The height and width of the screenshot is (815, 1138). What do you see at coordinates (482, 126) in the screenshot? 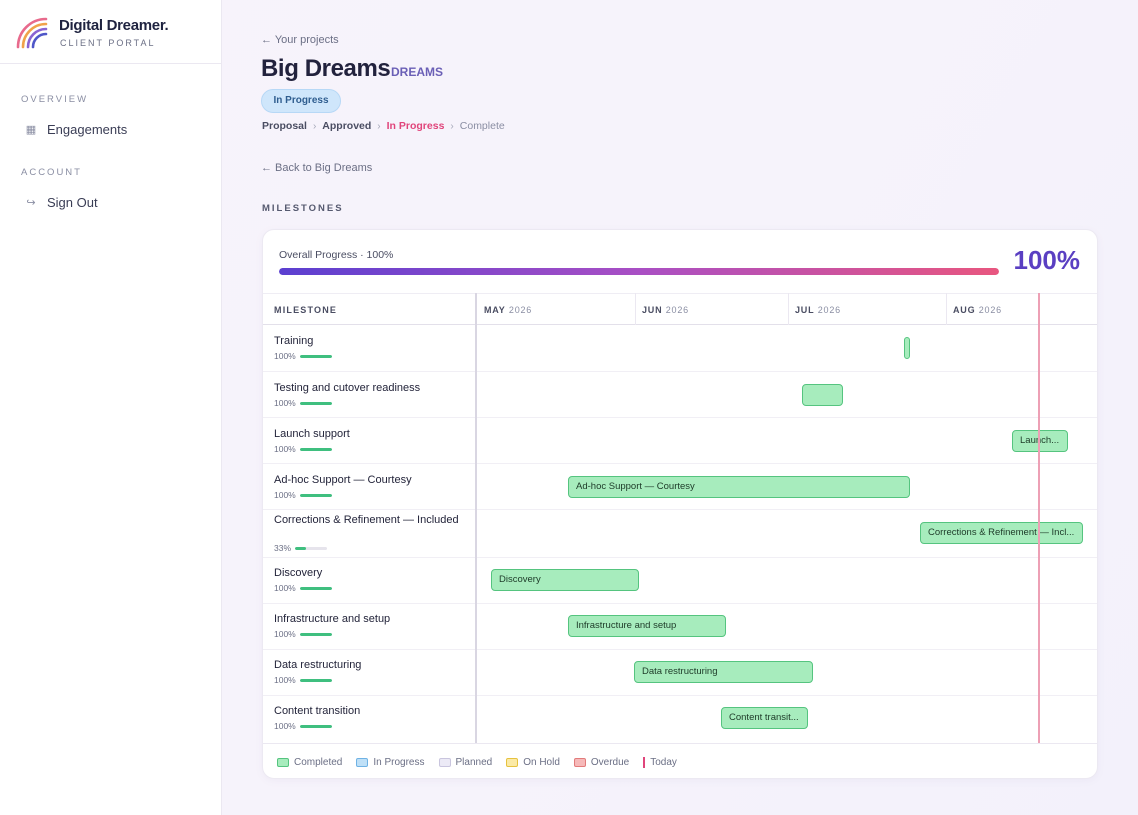
I see `step-complete: Complete` at bounding box center [482, 126].